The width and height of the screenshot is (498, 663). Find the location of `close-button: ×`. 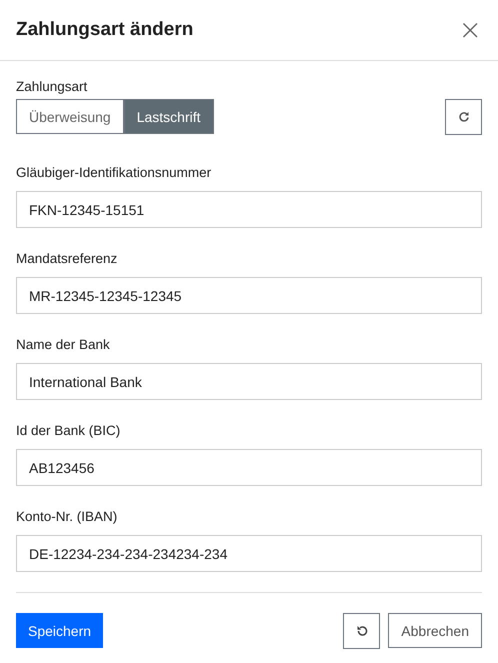

close-button: × is located at coordinates (470, 30).